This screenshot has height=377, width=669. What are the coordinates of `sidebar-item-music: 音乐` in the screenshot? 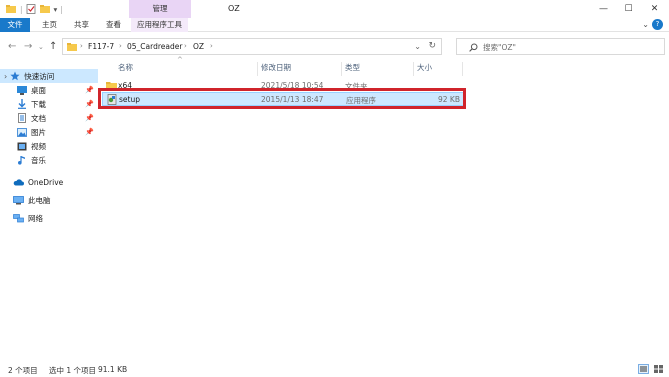 It's located at (49, 160).